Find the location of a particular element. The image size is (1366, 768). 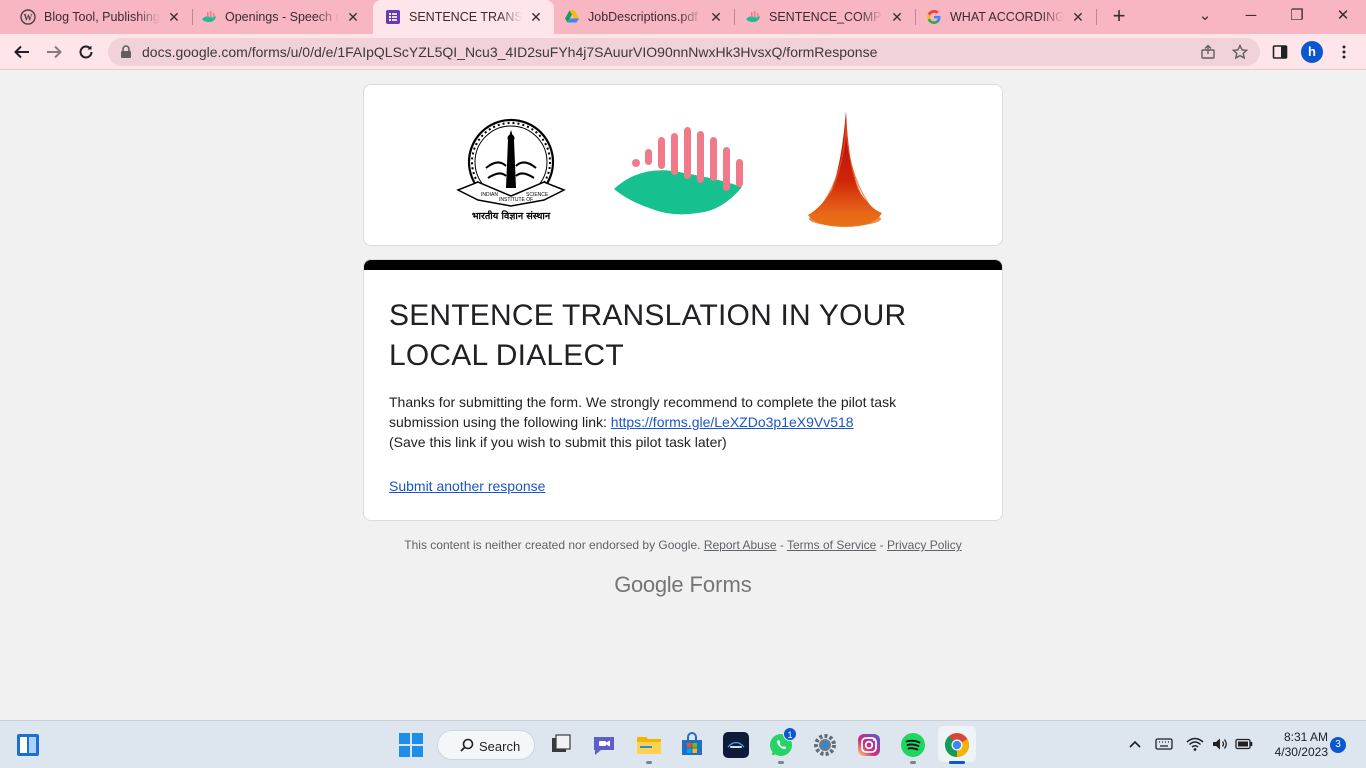

start-button is located at coordinates (411, 745).